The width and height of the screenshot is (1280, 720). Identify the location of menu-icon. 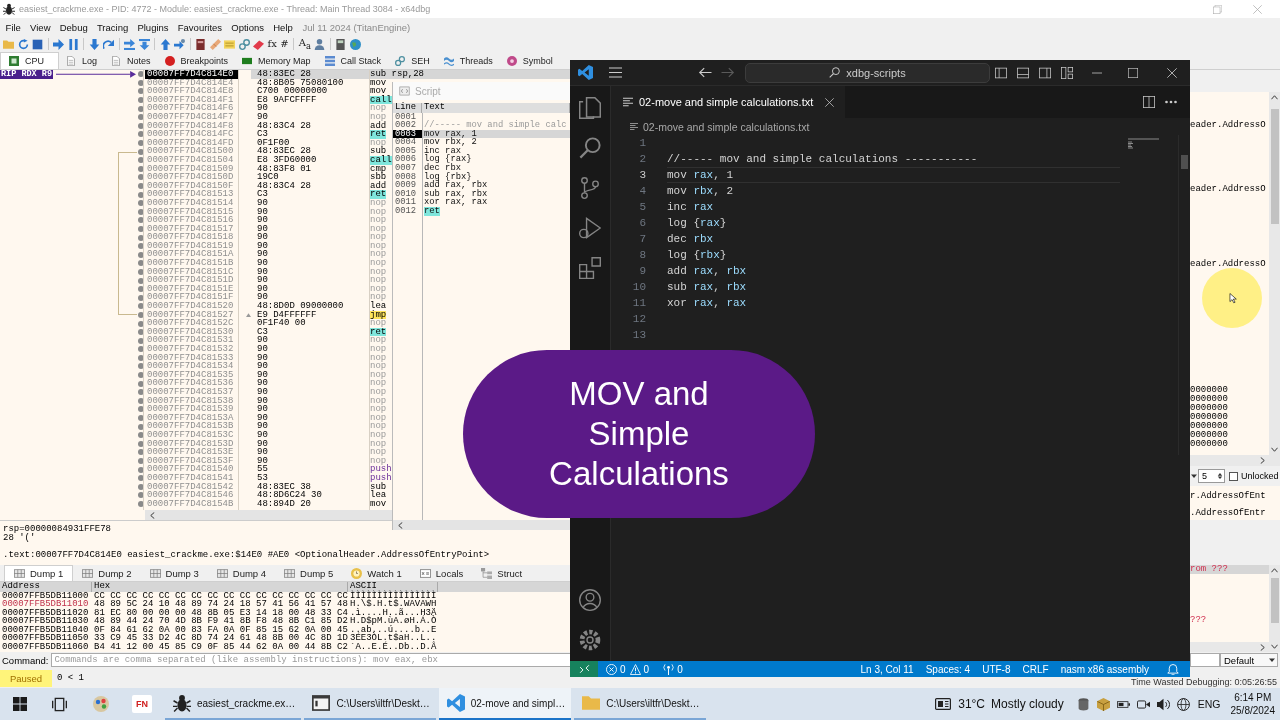
(615, 72).